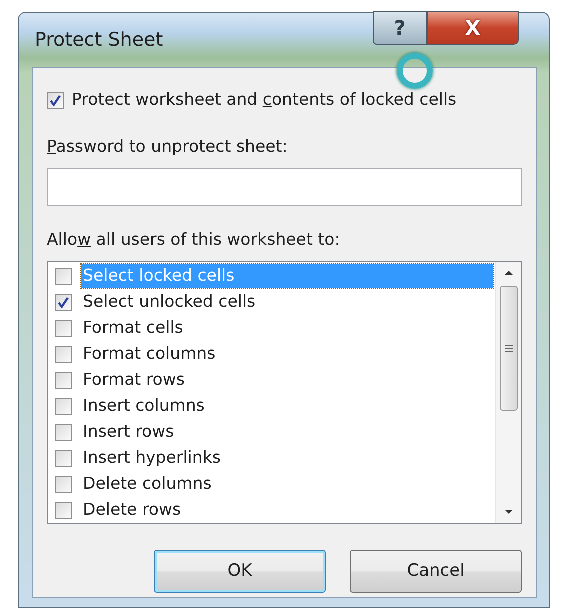 This screenshot has width=569, height=611. Describe the element at coordinates (473, 28) in the screenshot. I see `close-button: X` at that location.